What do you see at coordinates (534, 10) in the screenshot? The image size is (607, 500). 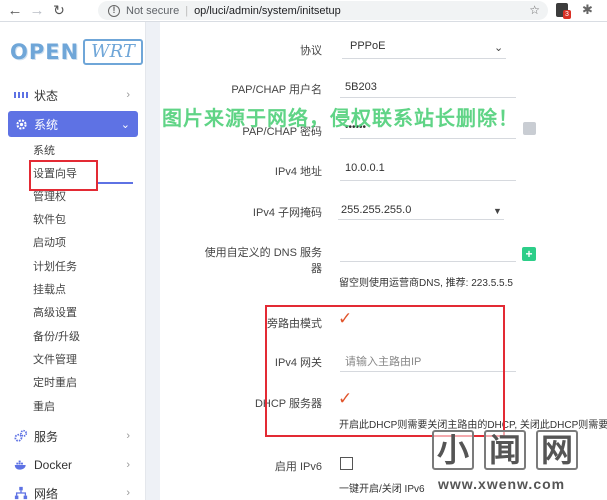 I see `bookmark-star-icon: ☆` at bounding box center [534, 10].